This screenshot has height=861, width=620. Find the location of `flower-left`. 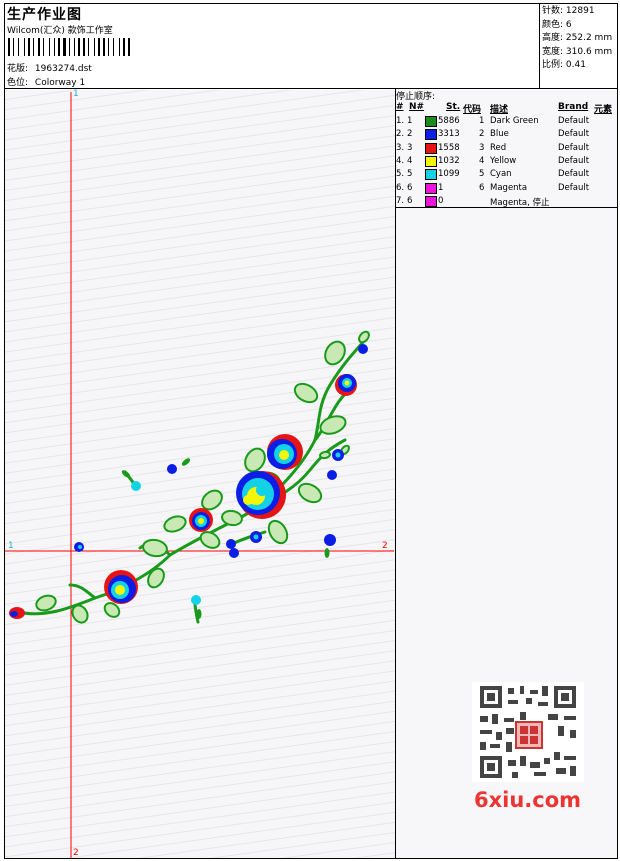

flower-left is located at coordinates (121, 587).